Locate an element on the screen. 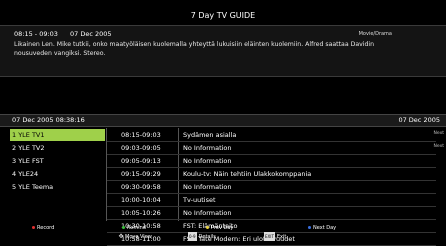 Image resolution: width=446 pixels, height=246 pixels. move-view-label: Move View is located at coordinates (138, 237).